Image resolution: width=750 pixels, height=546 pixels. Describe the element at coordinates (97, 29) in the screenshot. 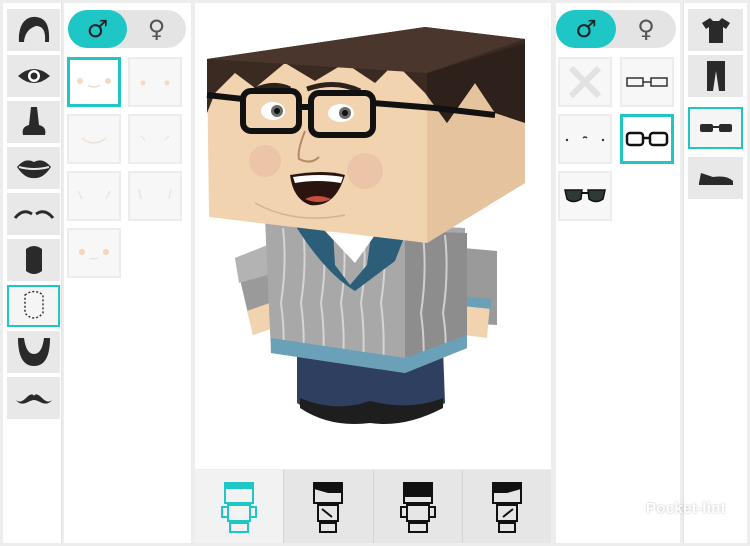

I see `male-button: ♂` at that location.